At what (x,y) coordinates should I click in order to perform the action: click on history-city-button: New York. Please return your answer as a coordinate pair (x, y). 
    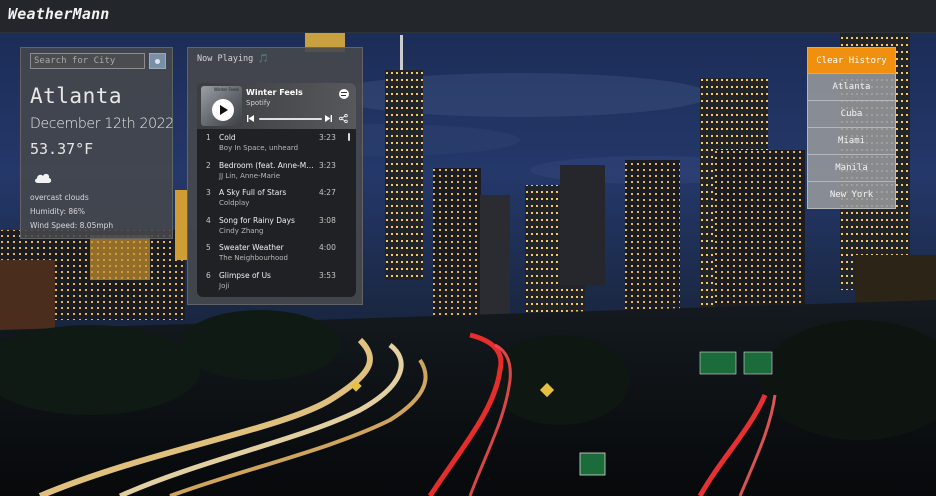
    Looking at the image, I should click on (851, 195).